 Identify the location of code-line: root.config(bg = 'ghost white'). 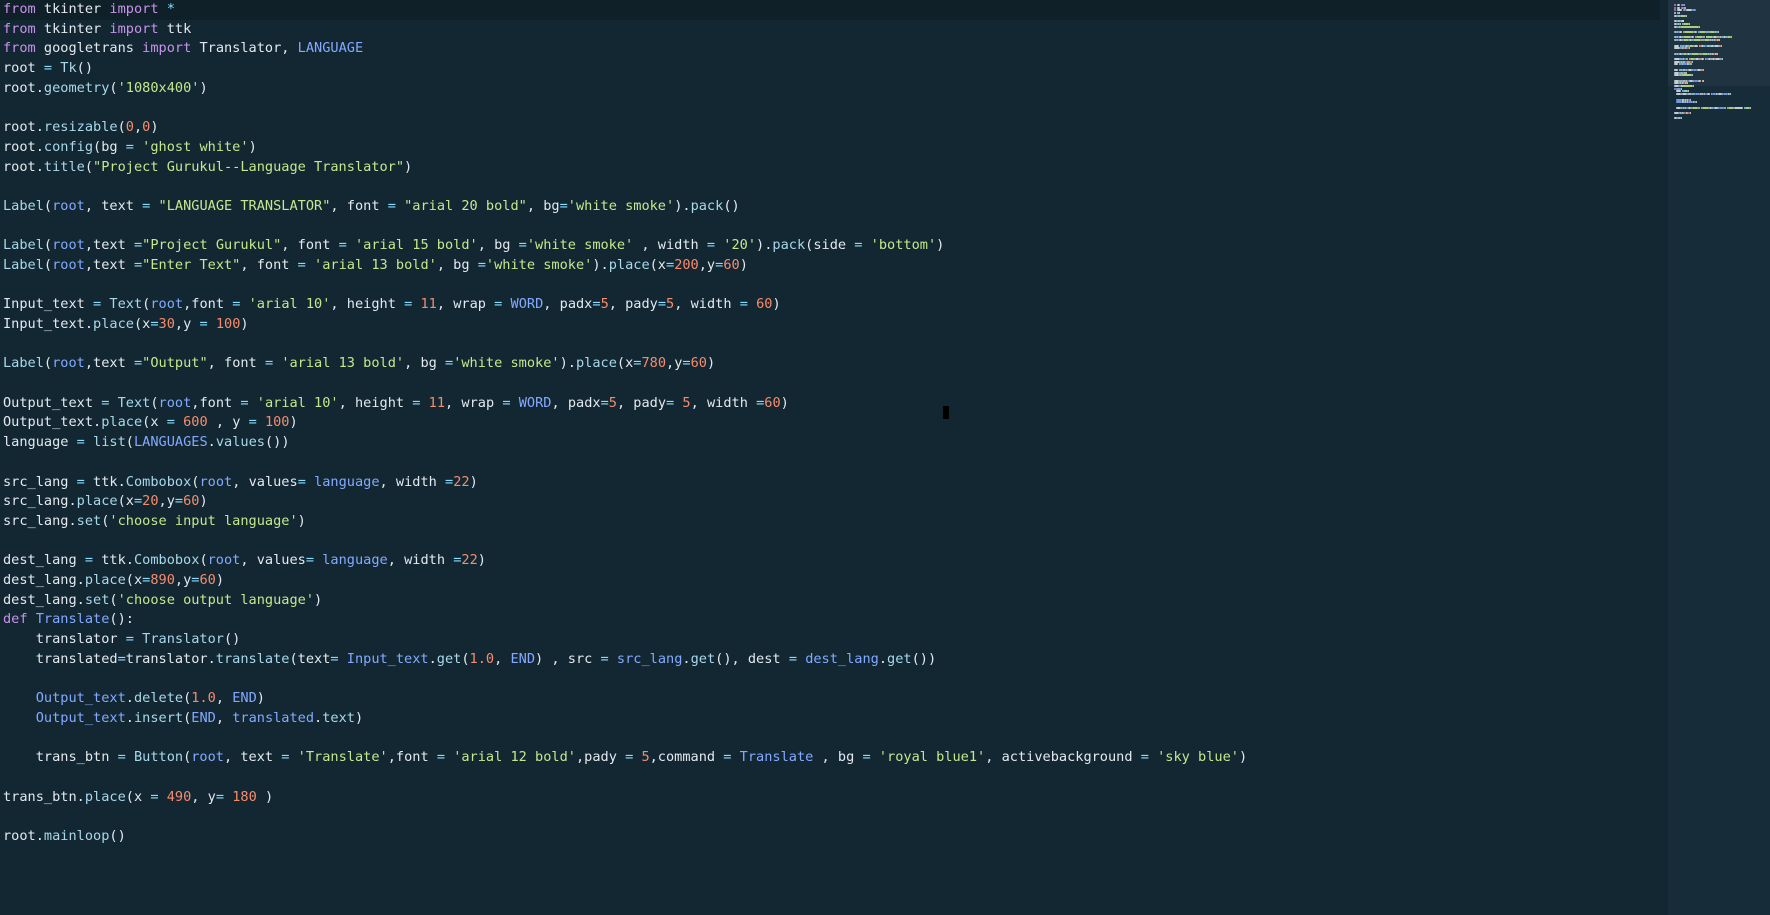
(830, 148).